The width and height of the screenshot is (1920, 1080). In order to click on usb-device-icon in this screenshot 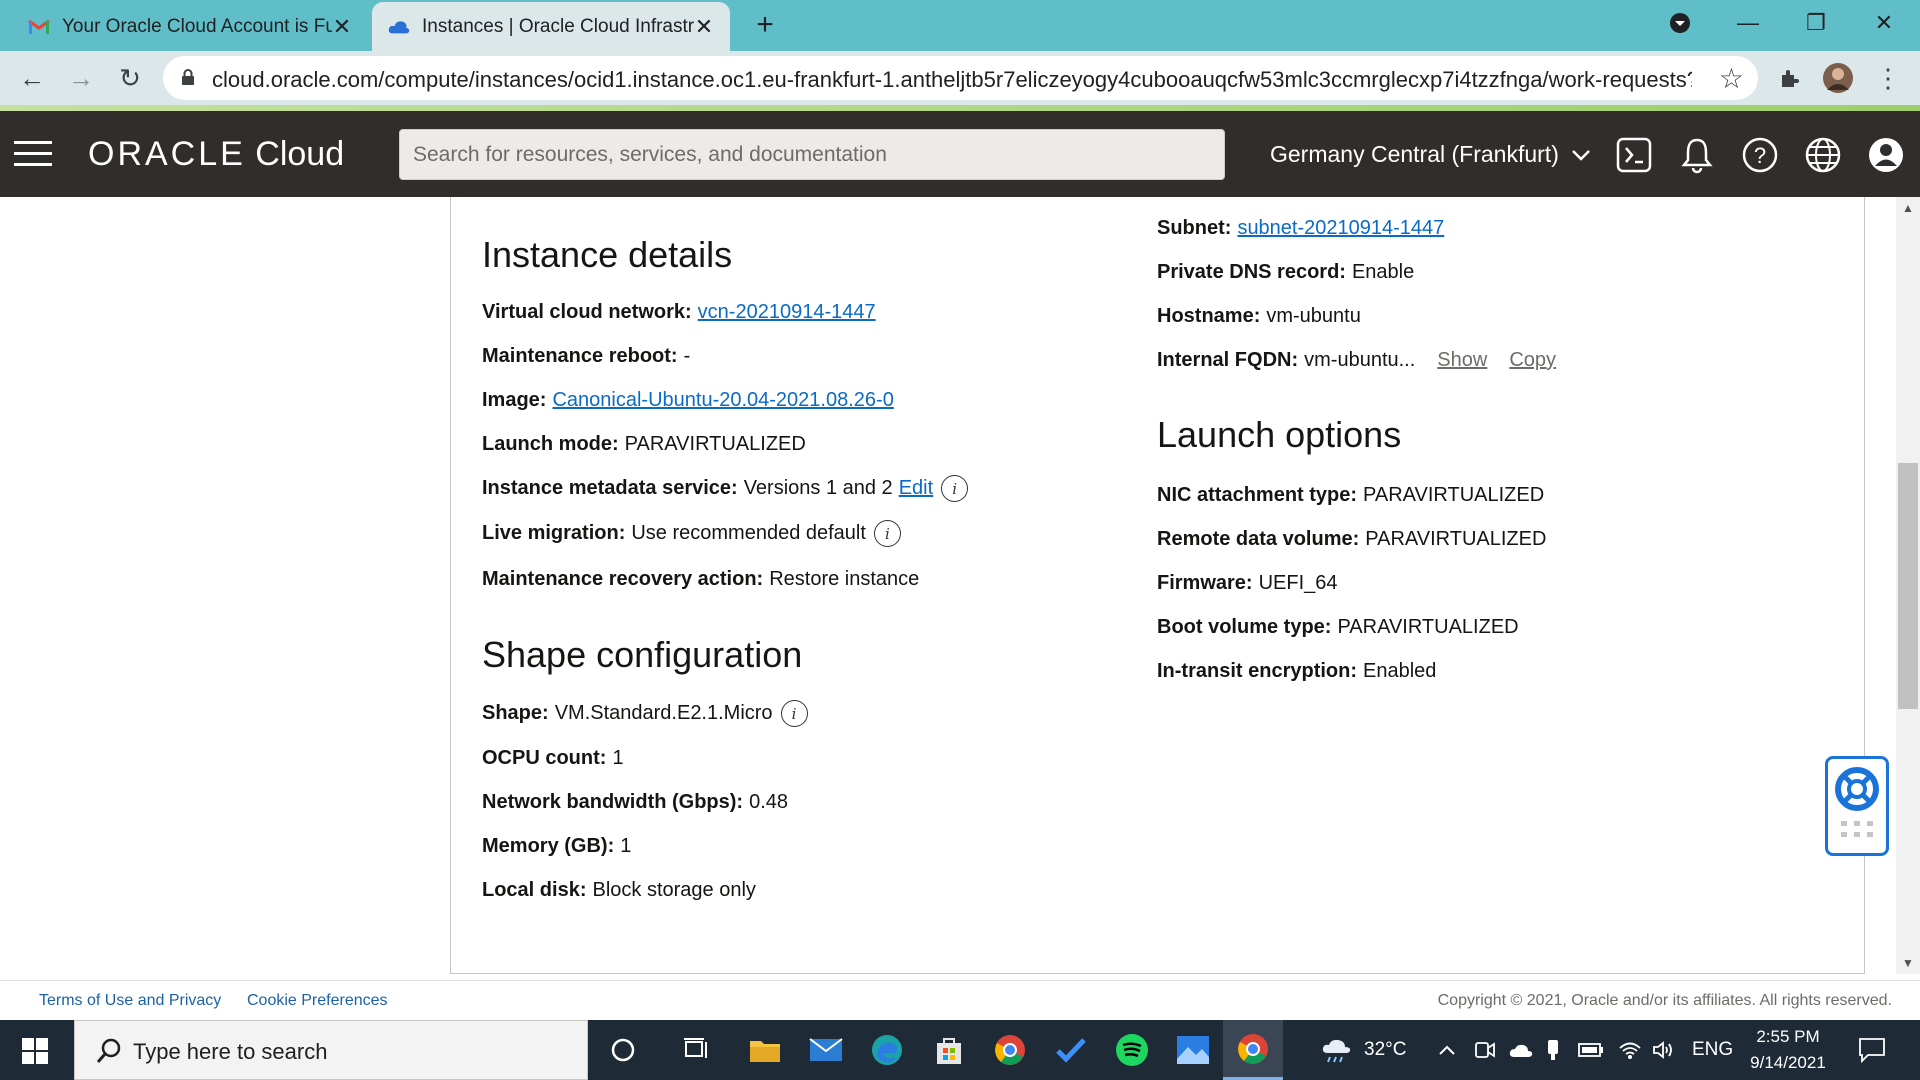, I will do `click(1553, 1050)`.